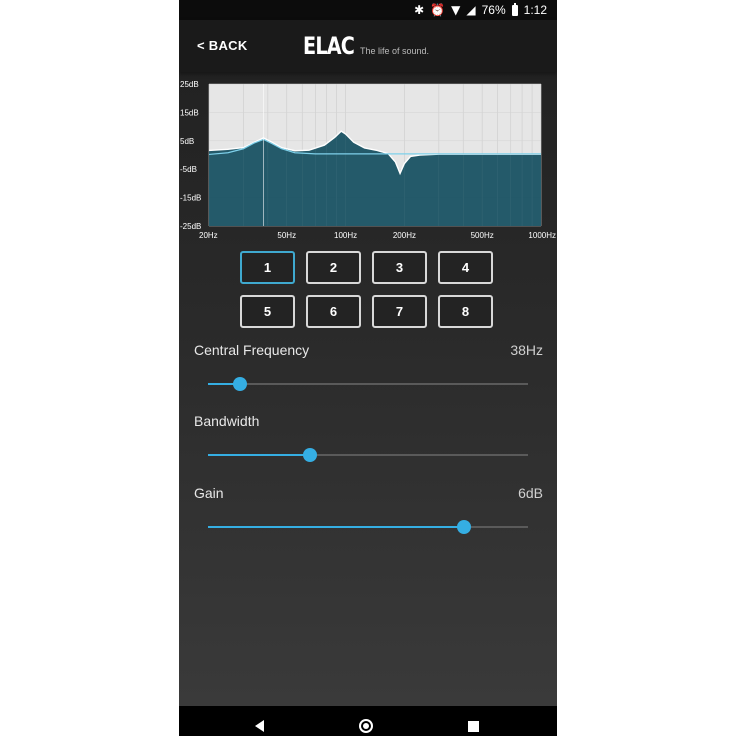 The height and width of the screenshot is (736, 736). I want to click on gain-label: Gain, so click(209, 493).